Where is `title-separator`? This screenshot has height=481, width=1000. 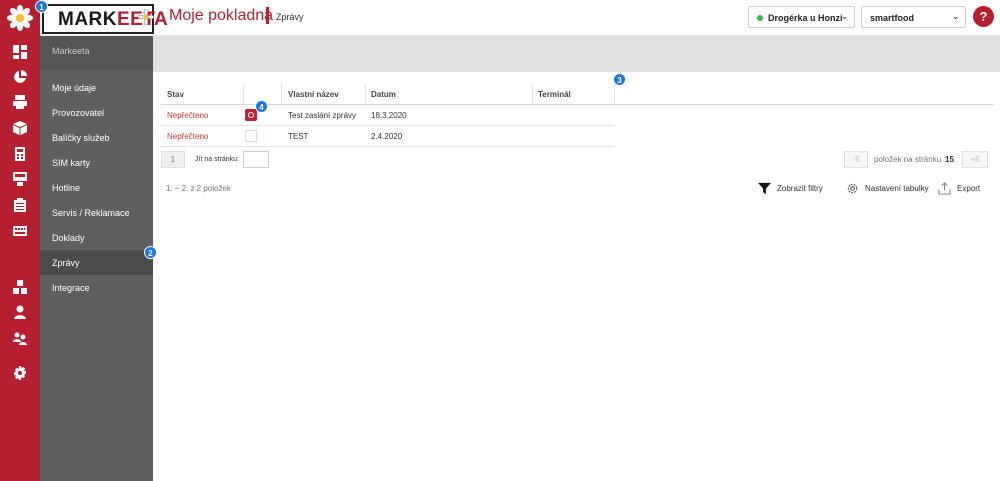
title-separator is located at coordinates (267, 15).